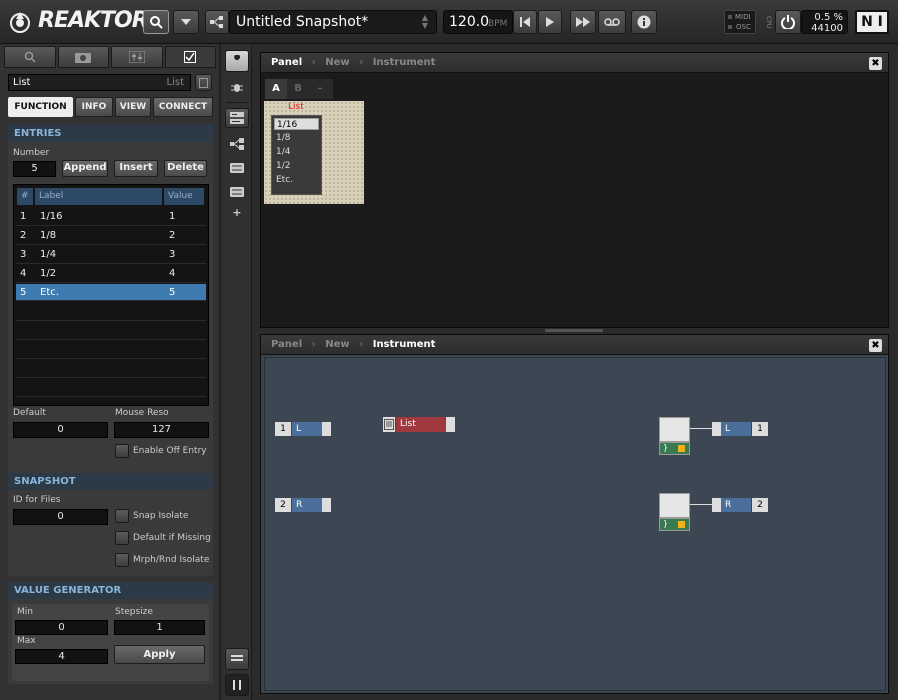 The image size is (898, 700). Describe the element at coordinates (303, 505) in the screenshot. I see `input-port-right: 2 R` at that location.